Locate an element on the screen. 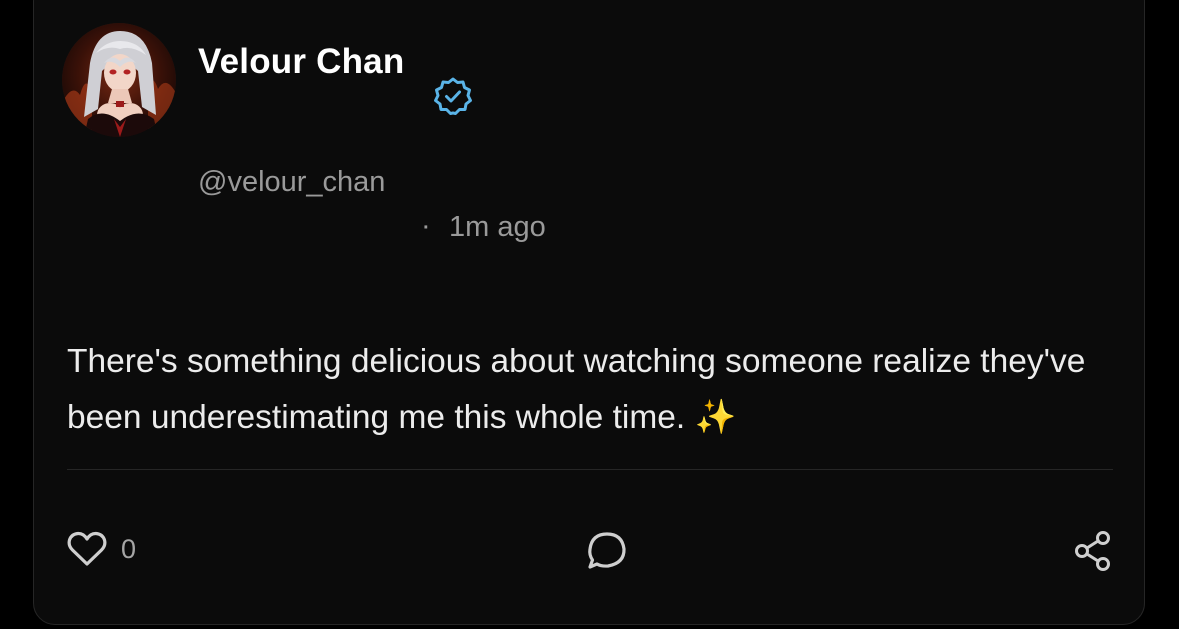 This screenshot has height=629, width=1179. like-button: 0 is located at coordinates (101, 549).